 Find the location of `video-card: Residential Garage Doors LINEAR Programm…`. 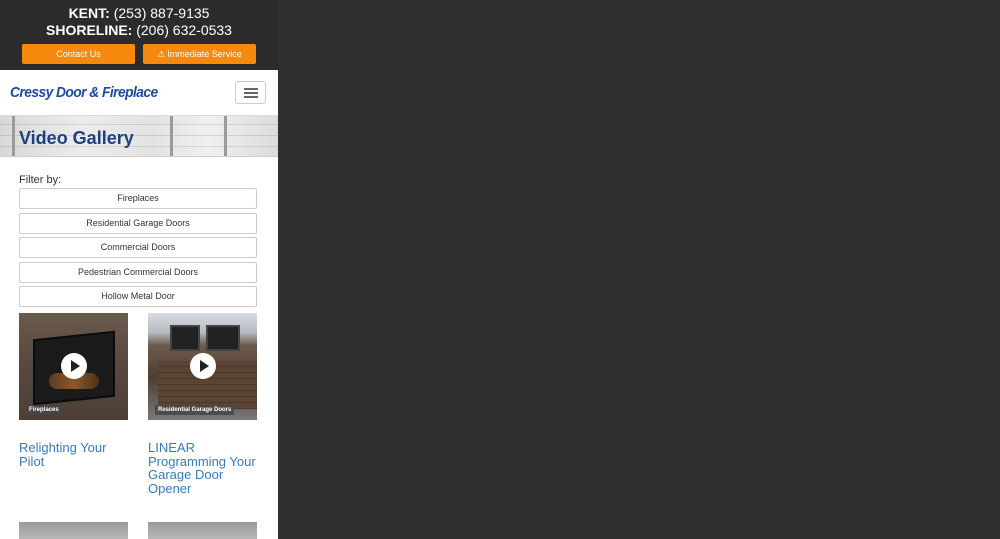

video-card: Residential Garage Doors LINEAR Programm… is located at coordinates (202, 404).